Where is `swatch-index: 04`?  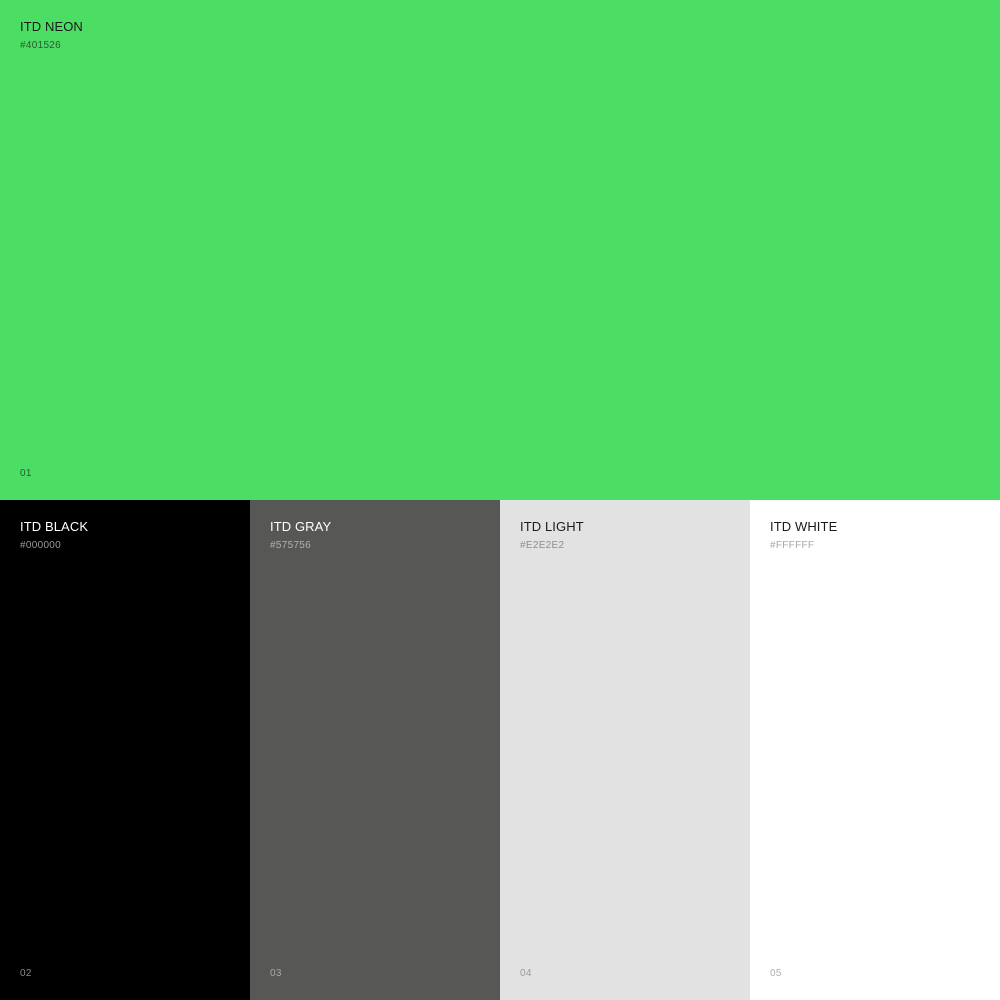
swatch-index: 04 is located at coordinates (526, 973).